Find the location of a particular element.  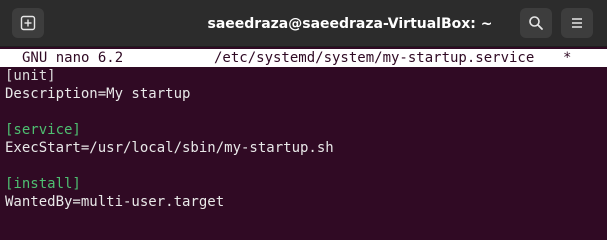

file-path-label: /etc/systemd/system/my-startup.service is located at coordinates (374, 58).